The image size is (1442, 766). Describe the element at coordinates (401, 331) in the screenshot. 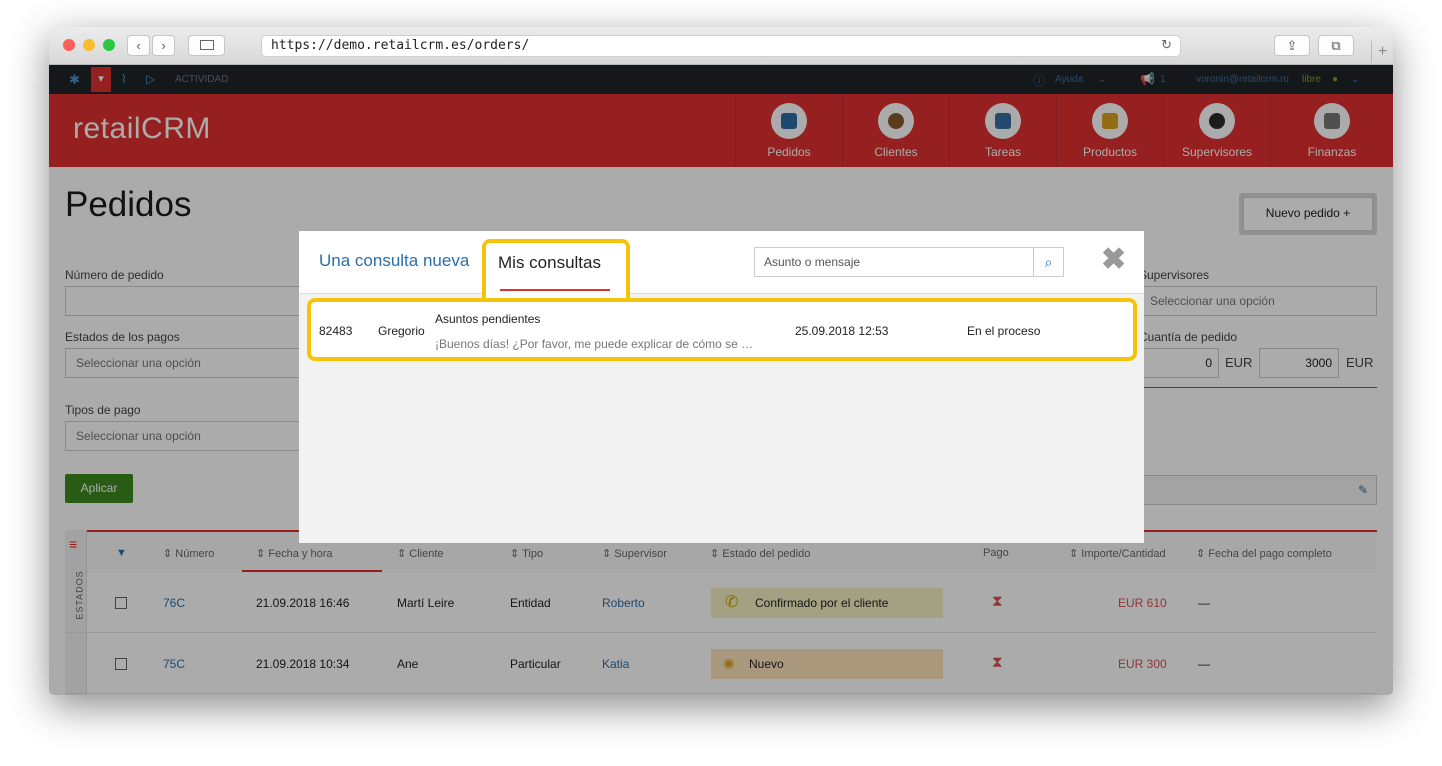

I see `consultation-author: Gregorio` at that location.